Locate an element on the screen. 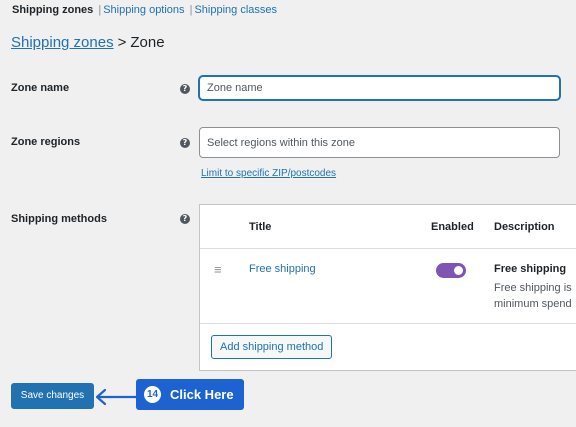 This screenshot has height=427, width=576. add-shipping-method-button: Add shipping method is located at coordinates (272, 347).